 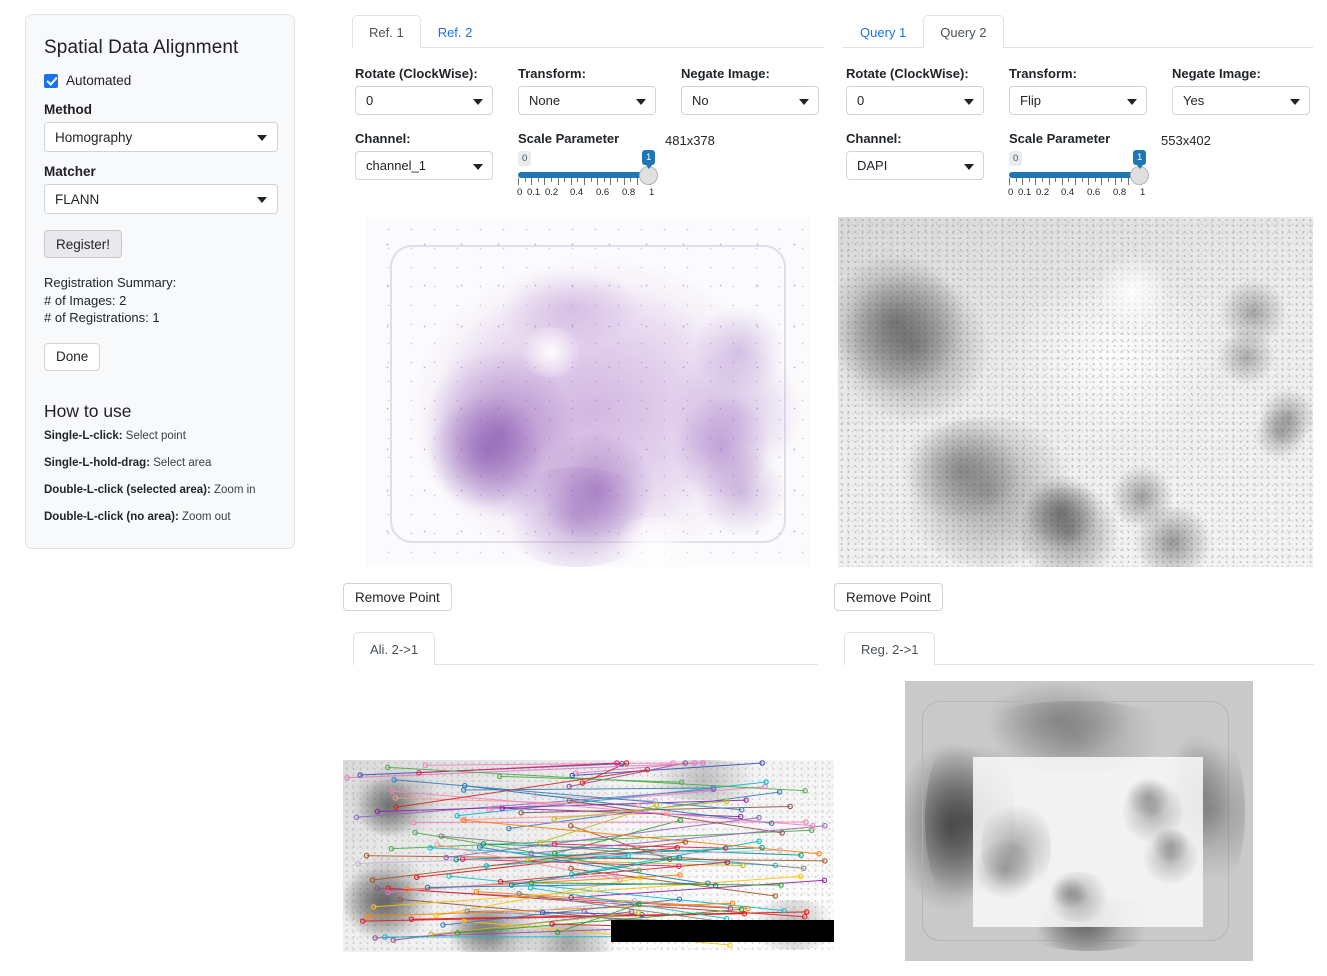 I want to click on bright-region, so click(x=1133, y=292).